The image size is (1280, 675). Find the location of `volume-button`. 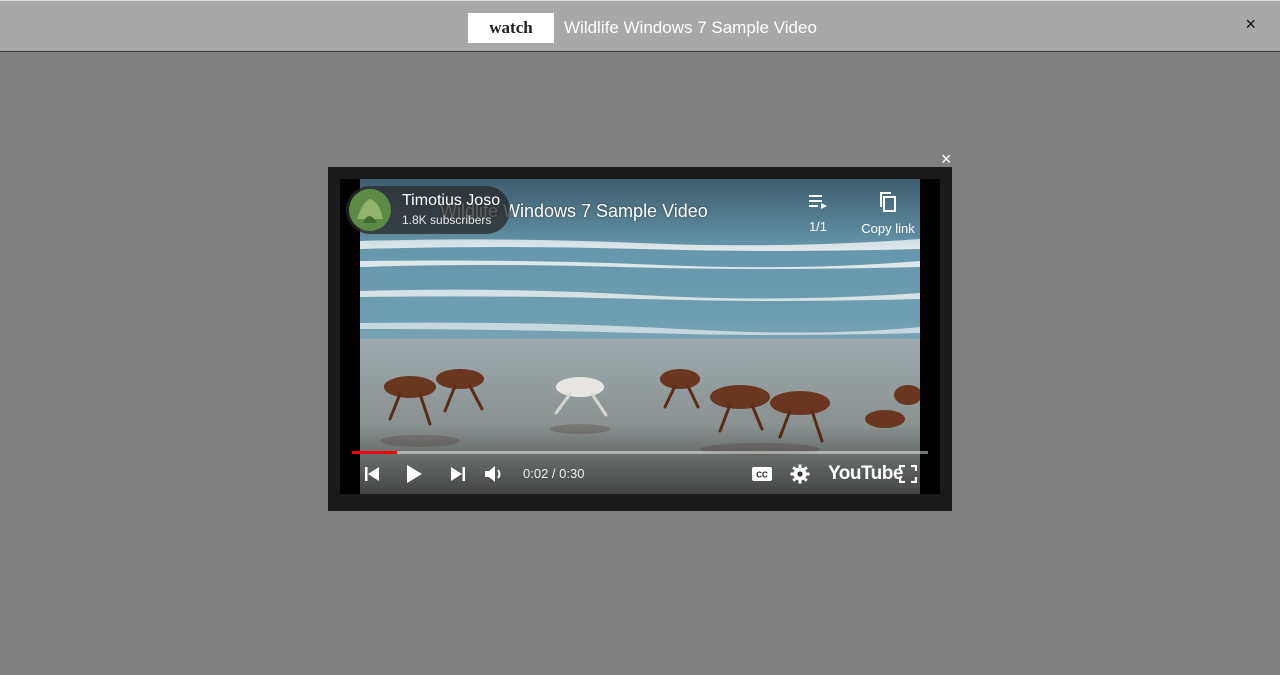

volume-button is located at coordinates (494, 474).